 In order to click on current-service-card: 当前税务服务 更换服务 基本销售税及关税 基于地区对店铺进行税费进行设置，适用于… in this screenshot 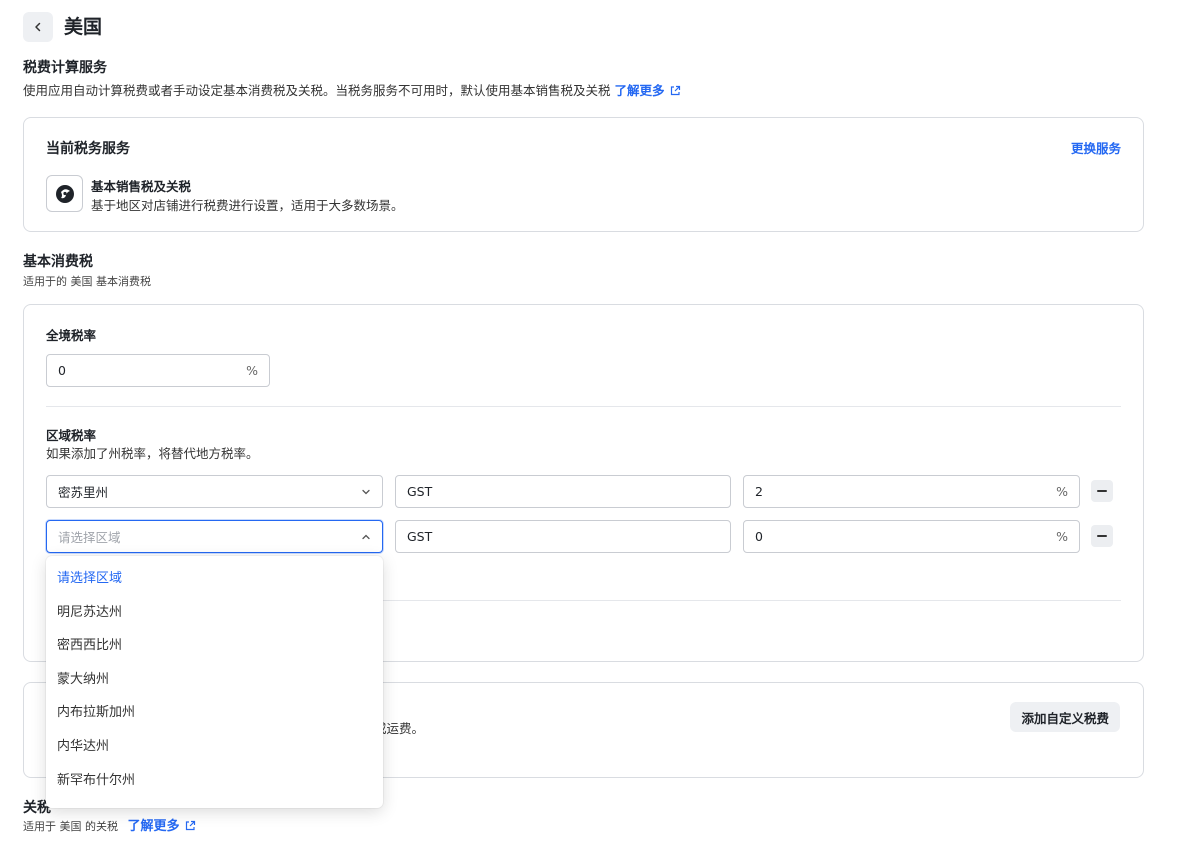, I will do `click(583, 174)`.